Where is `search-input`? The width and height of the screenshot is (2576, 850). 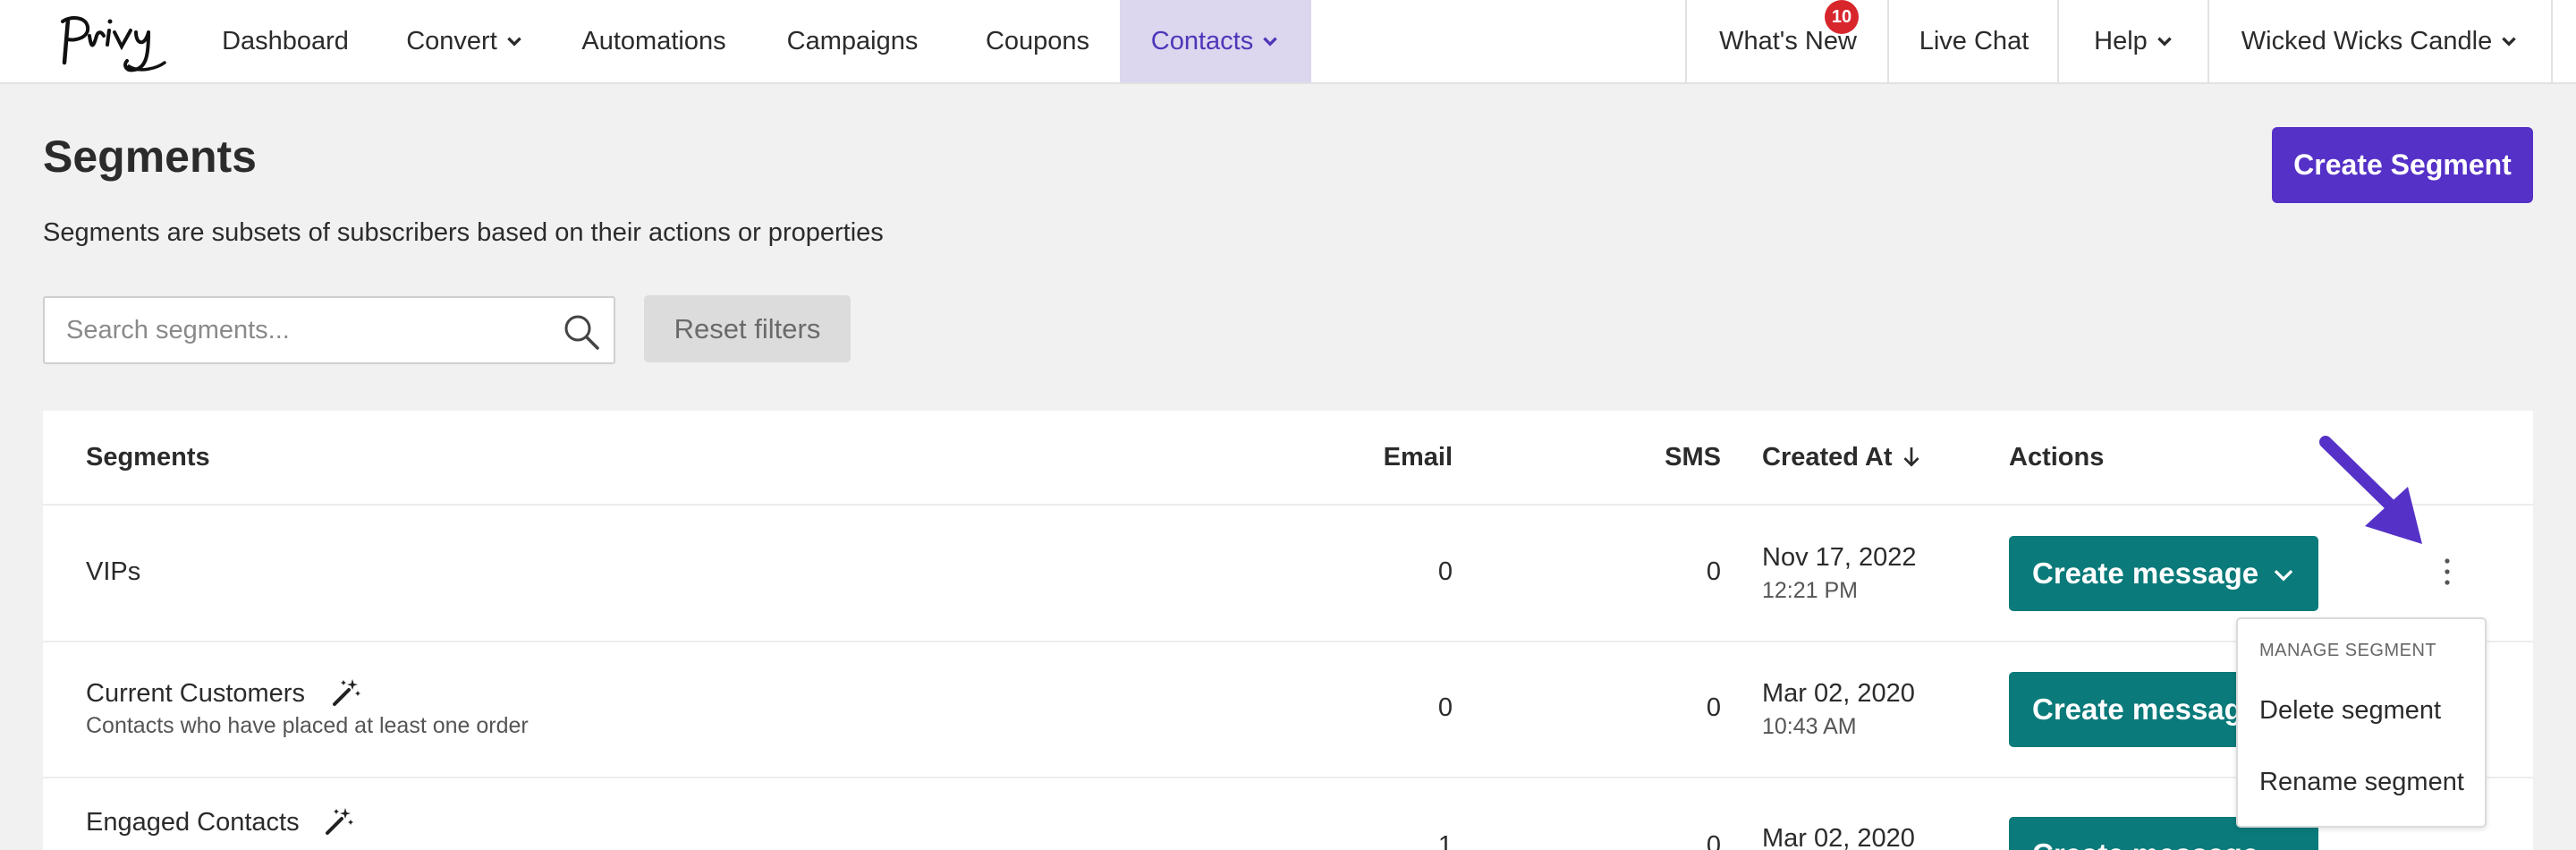
search-input is located at coordinates (307, 330).